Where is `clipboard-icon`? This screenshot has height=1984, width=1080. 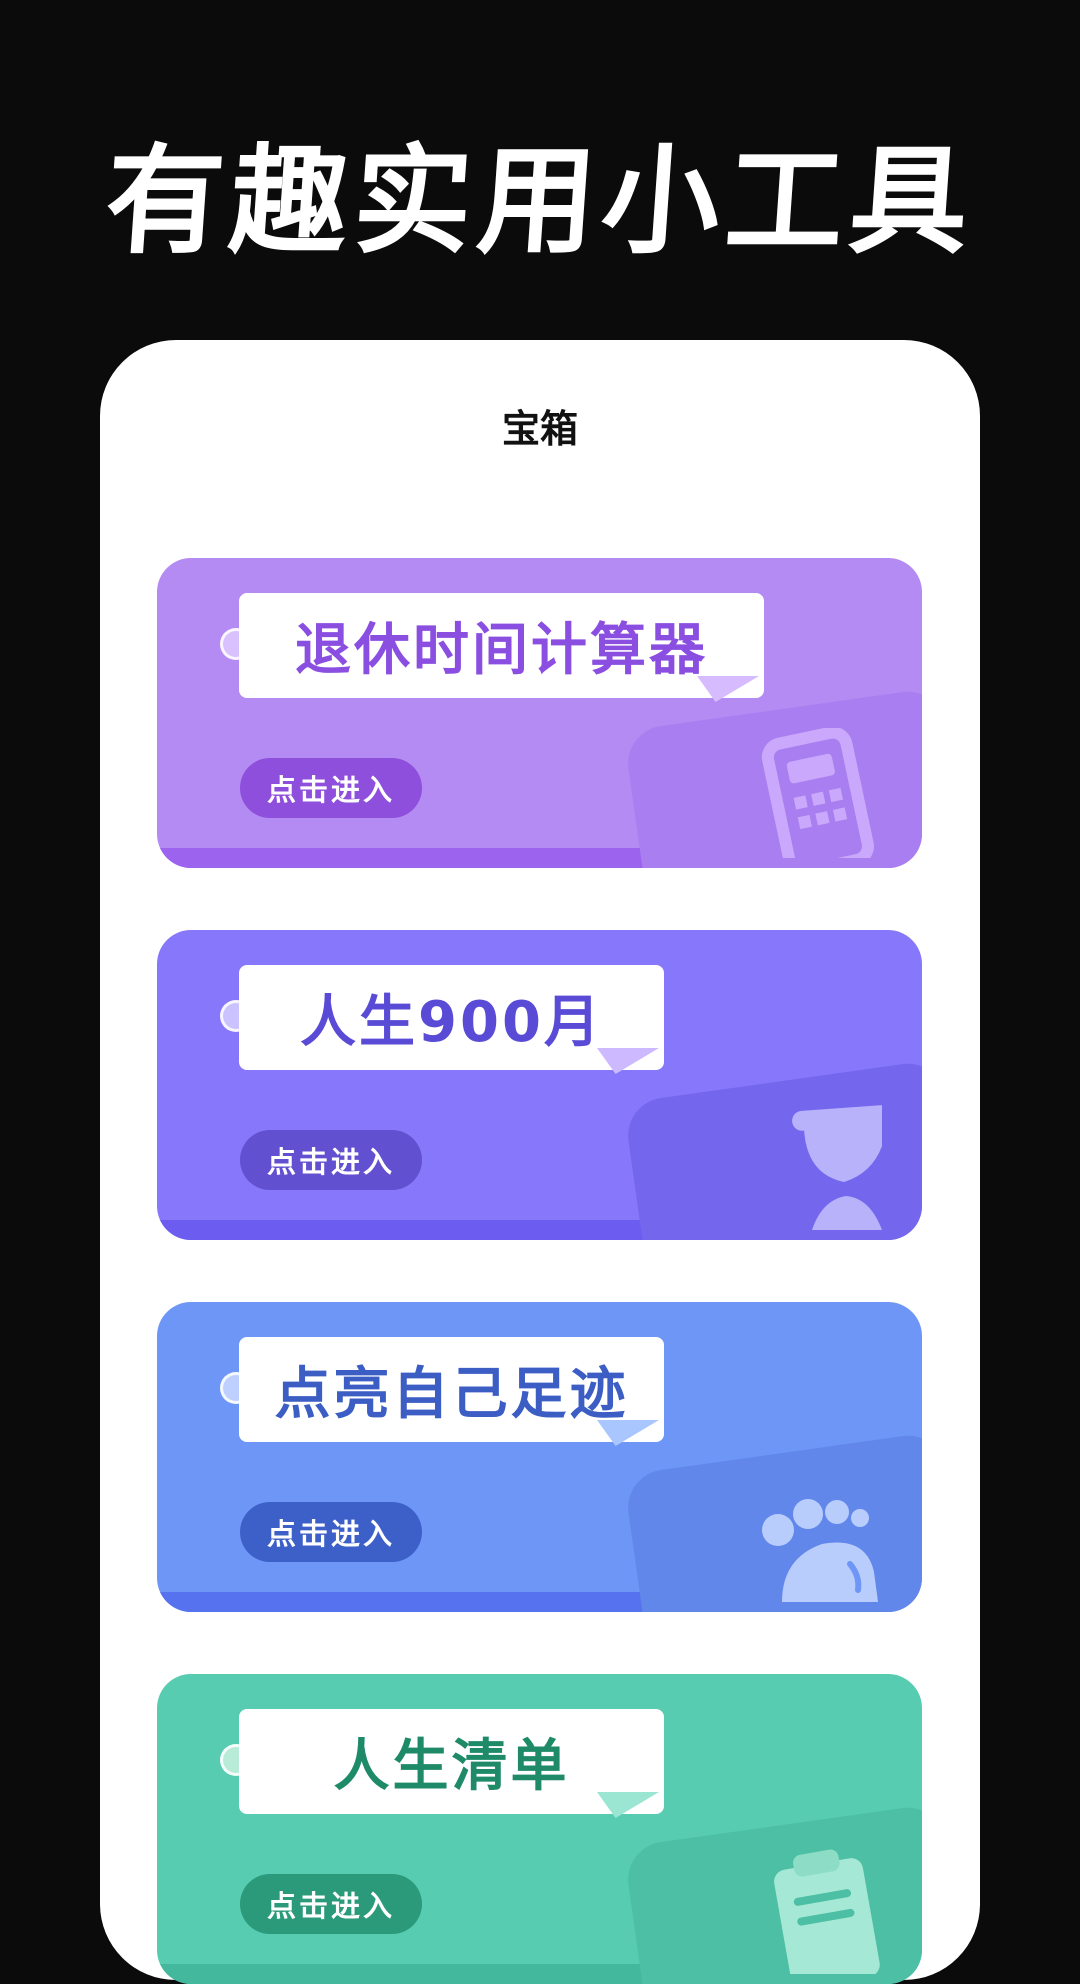
clipboard-icon is located at coordinates (827, 1911).